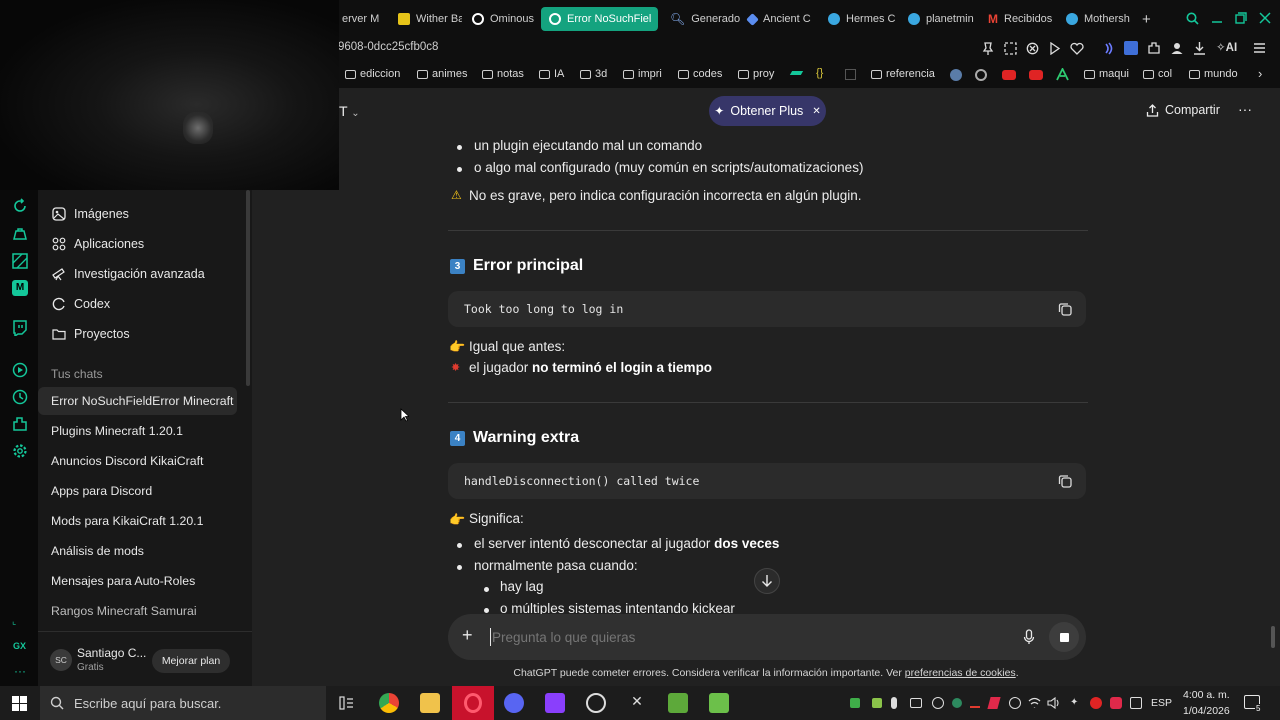  Describe the element at coordinates (701, 19) in the screenshot. I see `tab-4: 🔍︎ Generado` at that location.